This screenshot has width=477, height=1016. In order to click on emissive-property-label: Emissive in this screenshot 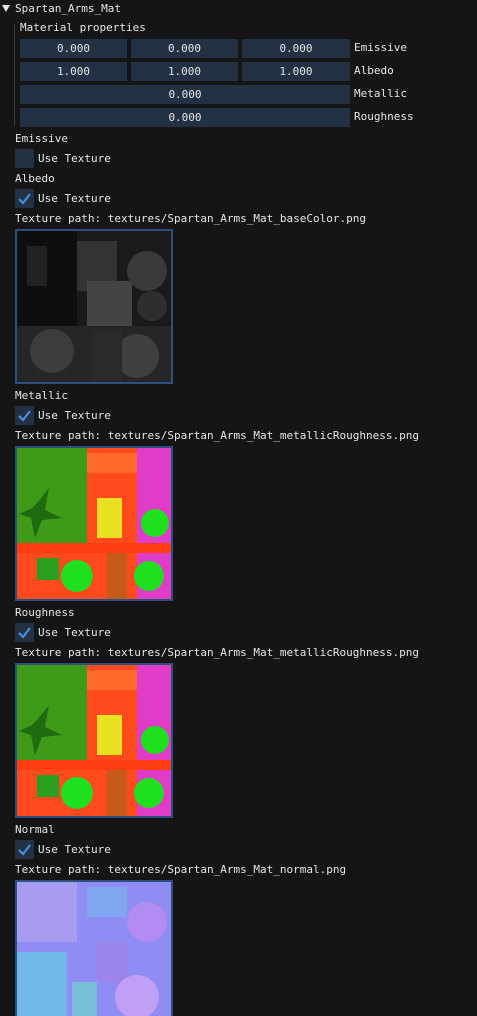, I will do `click(380, 47)`.